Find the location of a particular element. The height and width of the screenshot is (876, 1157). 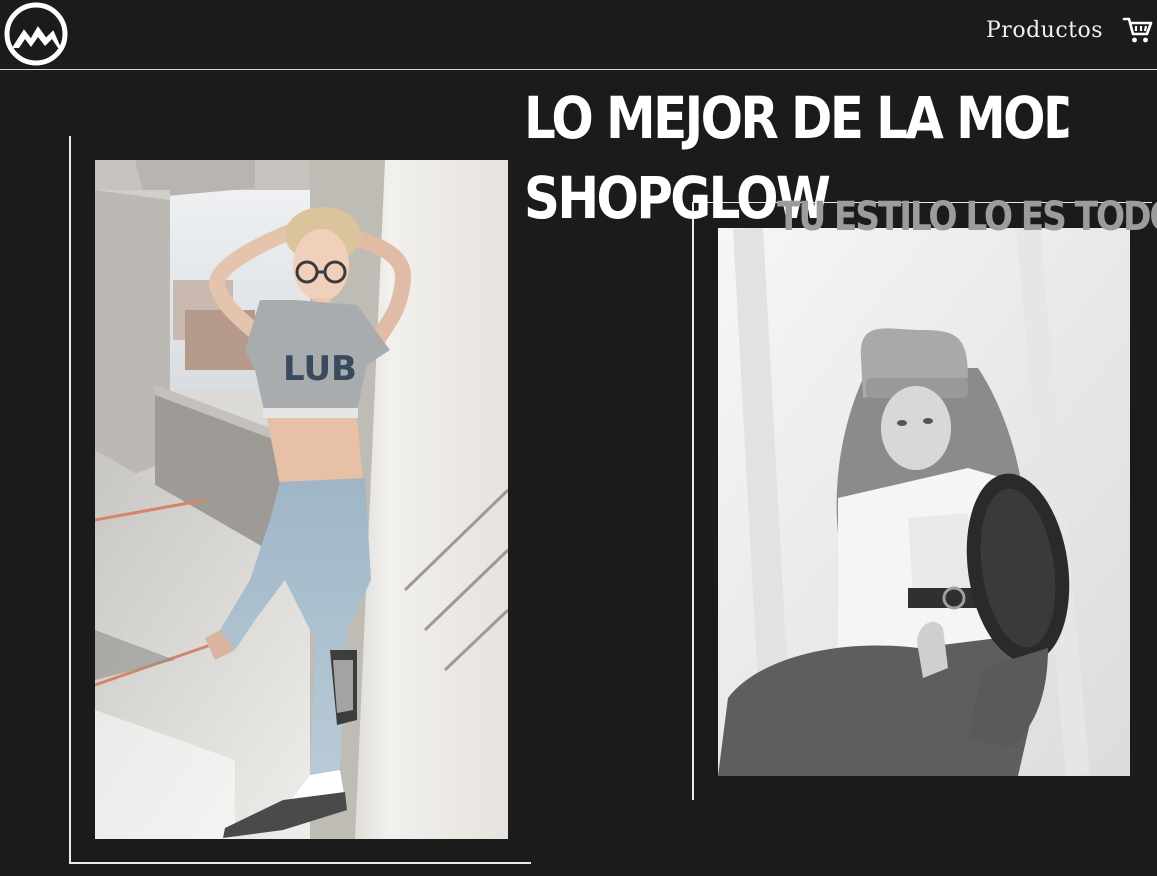

frame-line-right-vertical is located at coordinates (693, 501).